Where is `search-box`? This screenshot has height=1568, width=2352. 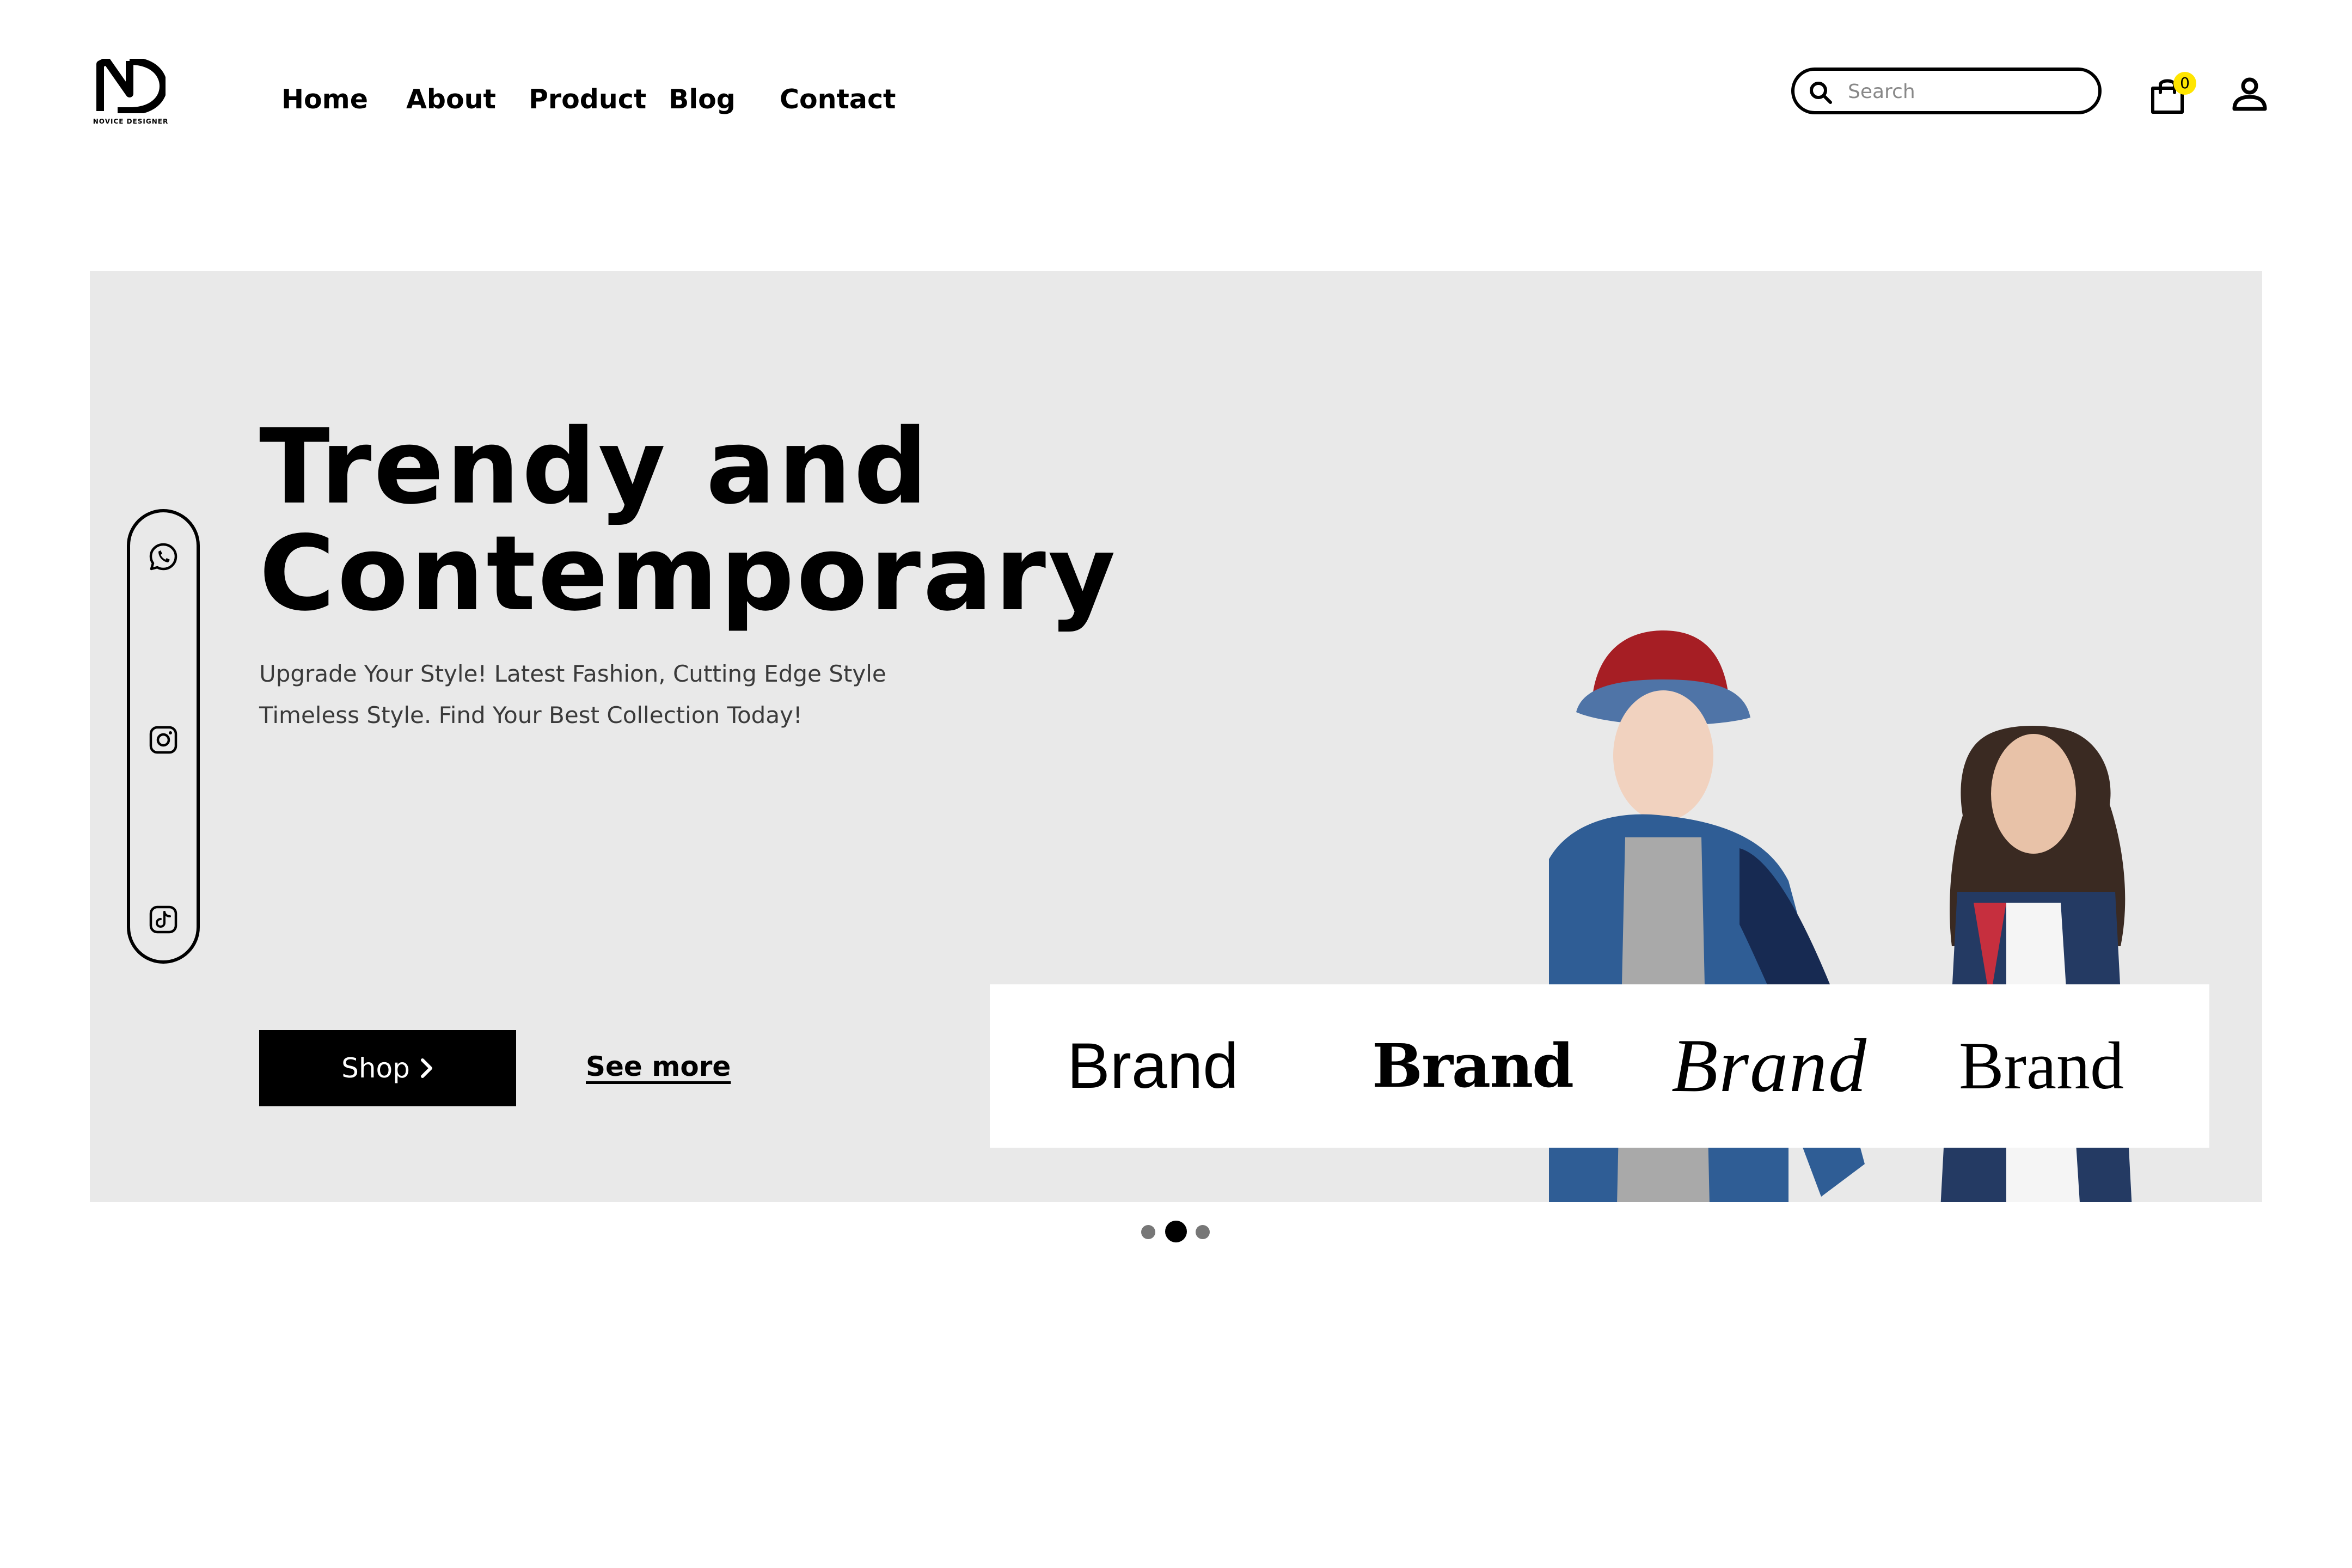 search-box is located at coordinates (1946, 91).